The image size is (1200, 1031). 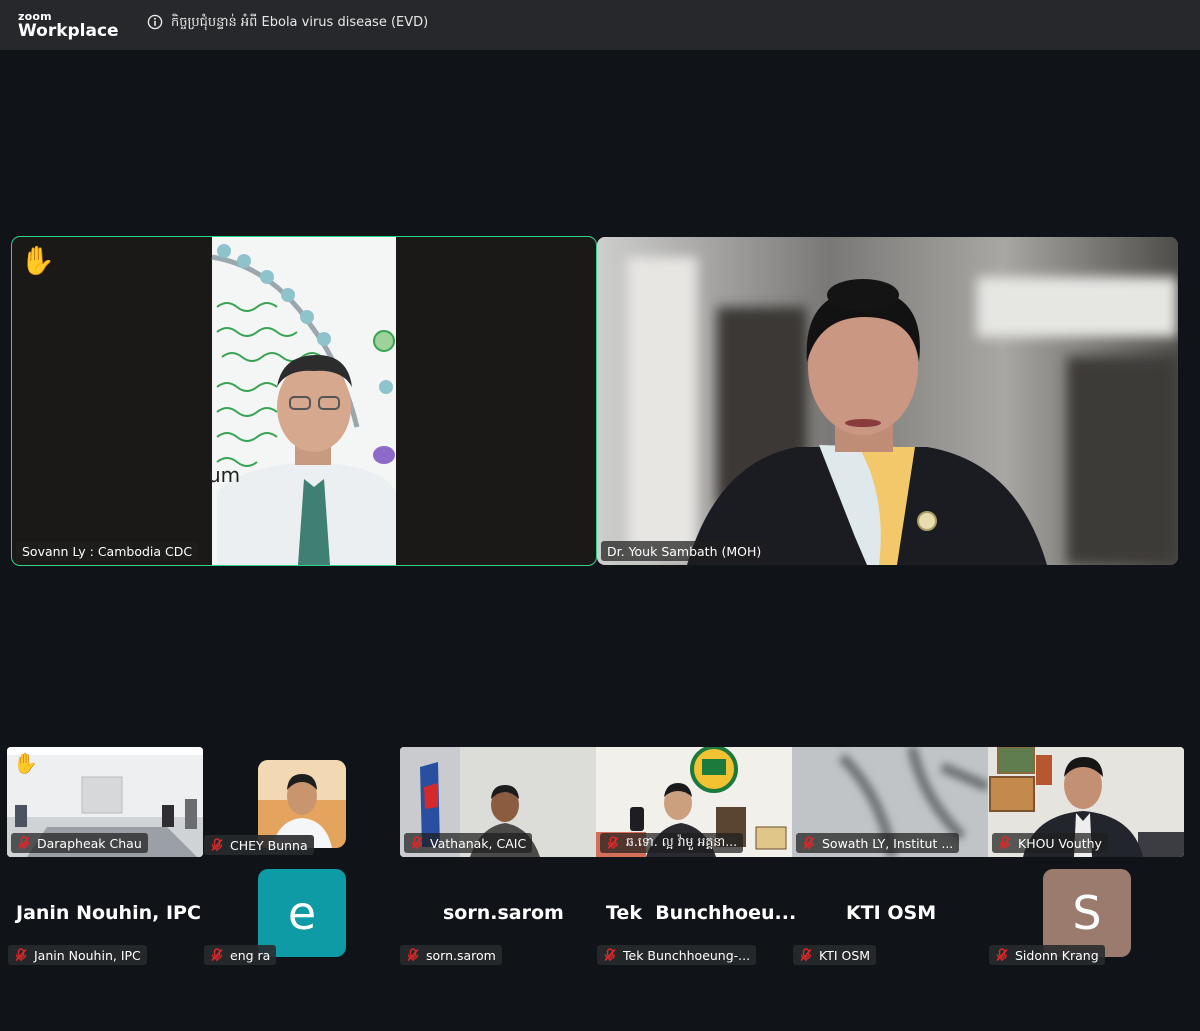 I want to click on video-tile-vathanak-caic: Vathanak, CAIC, so click(x=498, y=802).